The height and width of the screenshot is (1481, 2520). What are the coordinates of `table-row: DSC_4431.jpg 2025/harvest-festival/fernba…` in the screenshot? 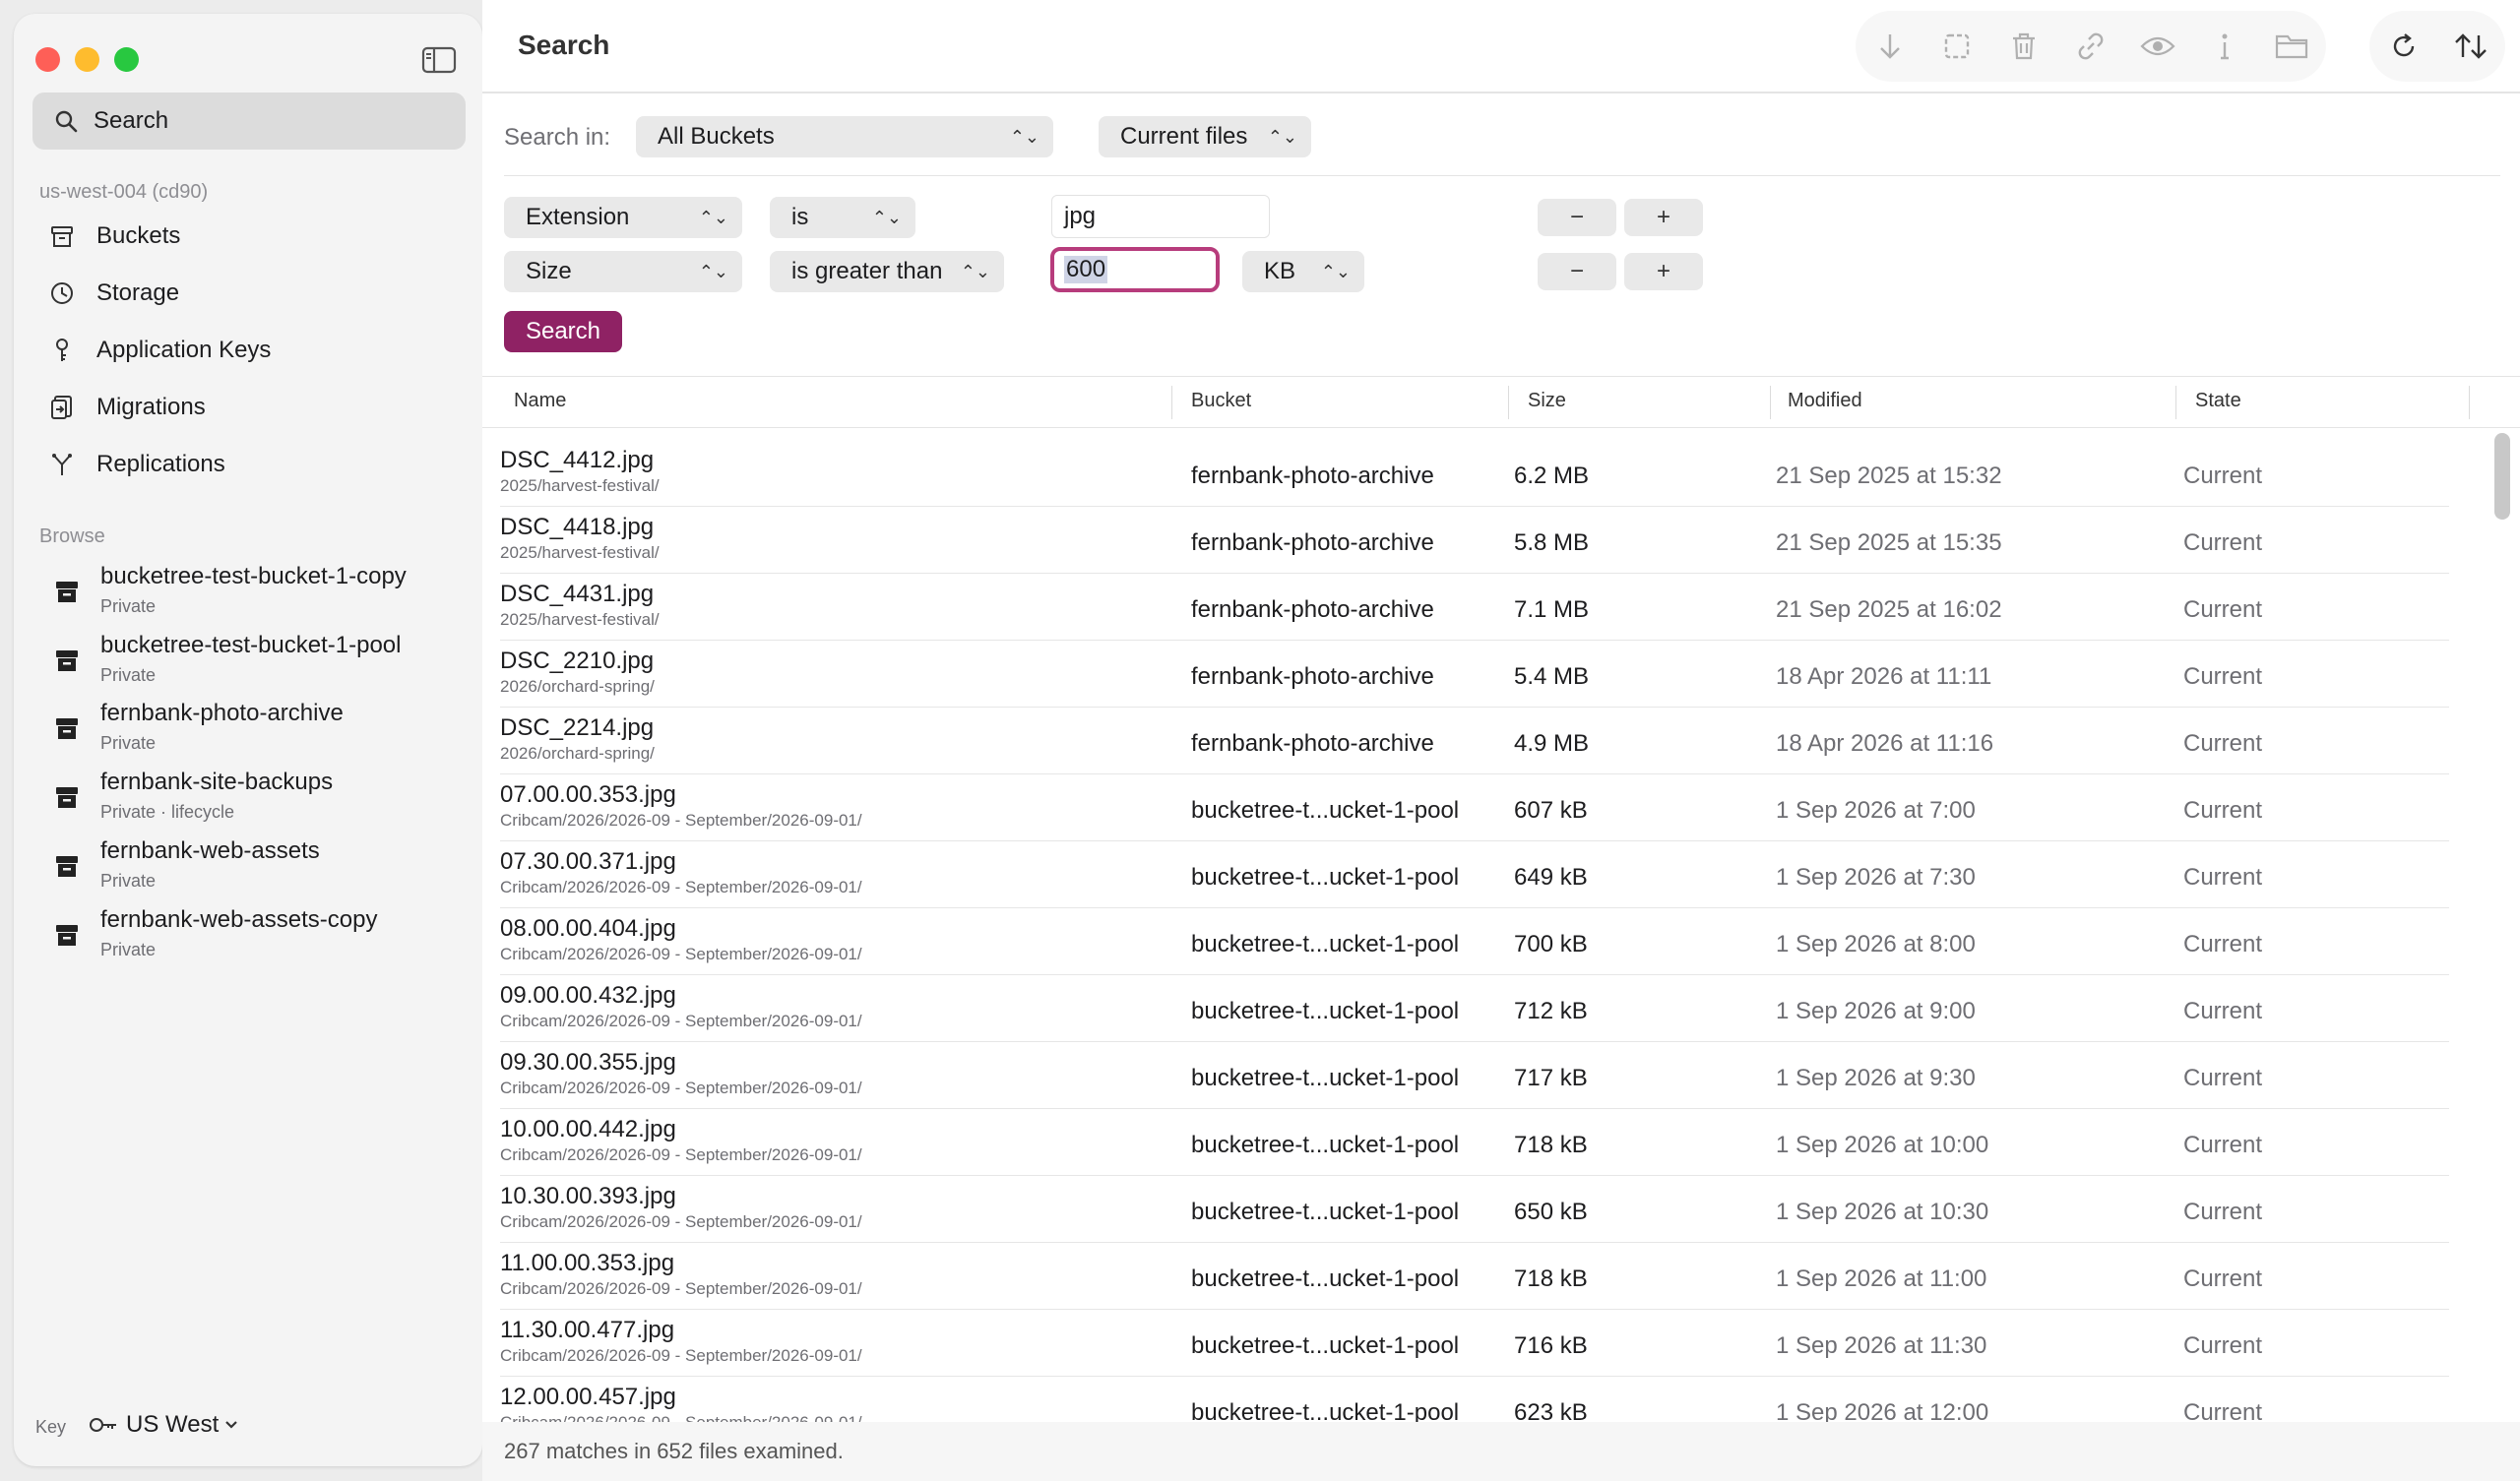 It's located at (1474, 607).